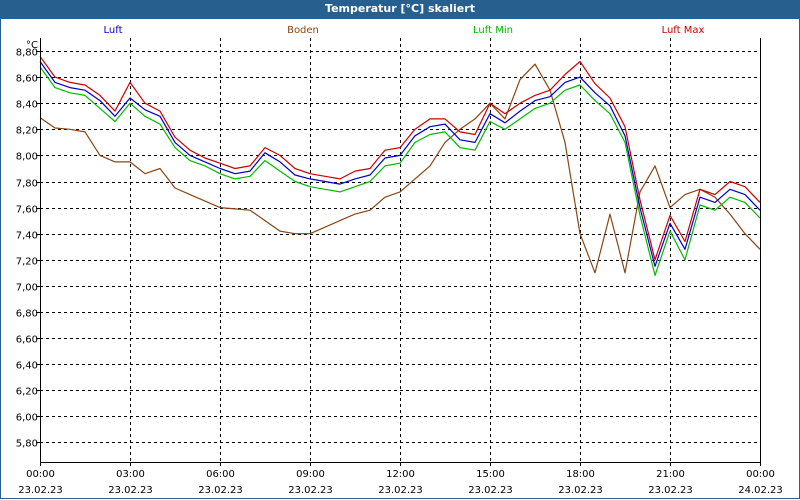 Image resolution: width=800 pixels, height=500 pixels. What do you see at coordinates (27, 236) in the screenshot?
I see `y-tick-label: 7,40` at bounding box center [27, 236].